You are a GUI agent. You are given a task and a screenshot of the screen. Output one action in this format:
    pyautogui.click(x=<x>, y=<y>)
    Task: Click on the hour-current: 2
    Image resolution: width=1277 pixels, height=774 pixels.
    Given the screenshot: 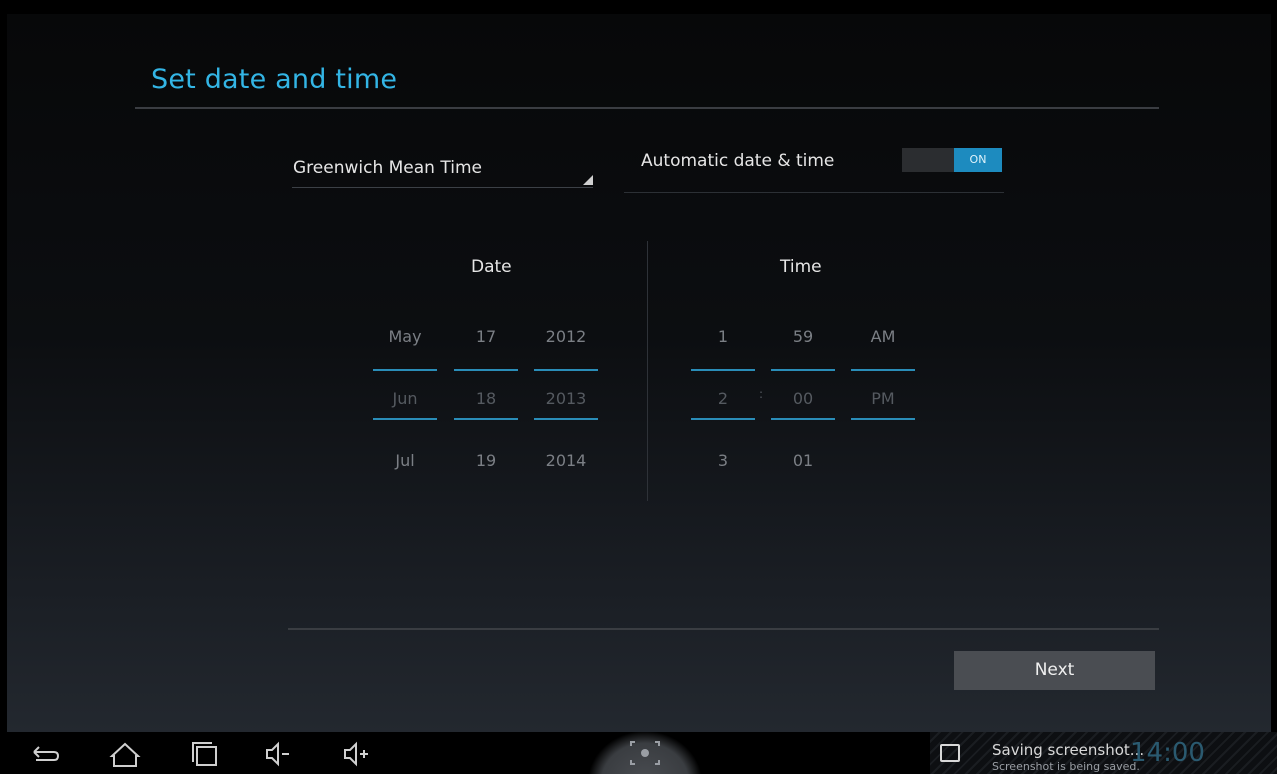 What is the action you would take?
    pyautogui.click(x=723, y=398)
    